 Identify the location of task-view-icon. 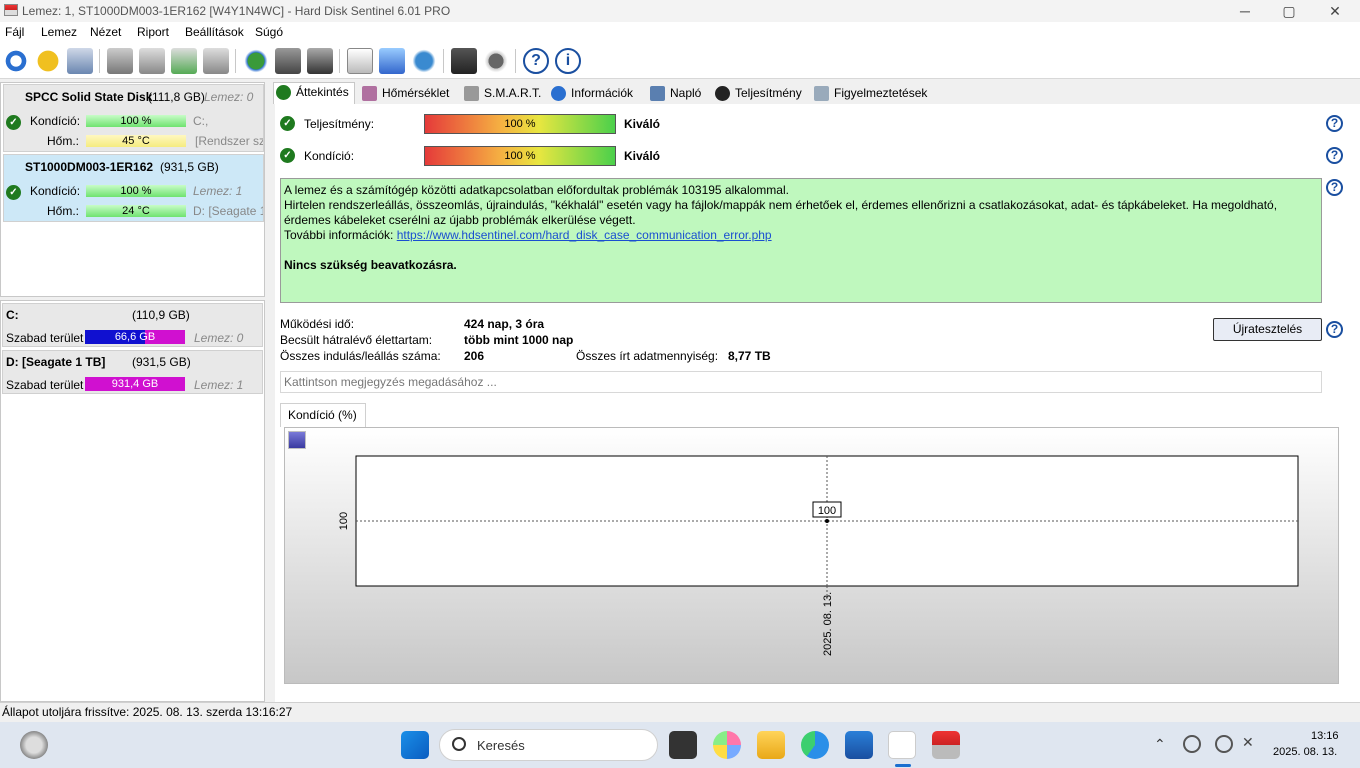
(683, 745).